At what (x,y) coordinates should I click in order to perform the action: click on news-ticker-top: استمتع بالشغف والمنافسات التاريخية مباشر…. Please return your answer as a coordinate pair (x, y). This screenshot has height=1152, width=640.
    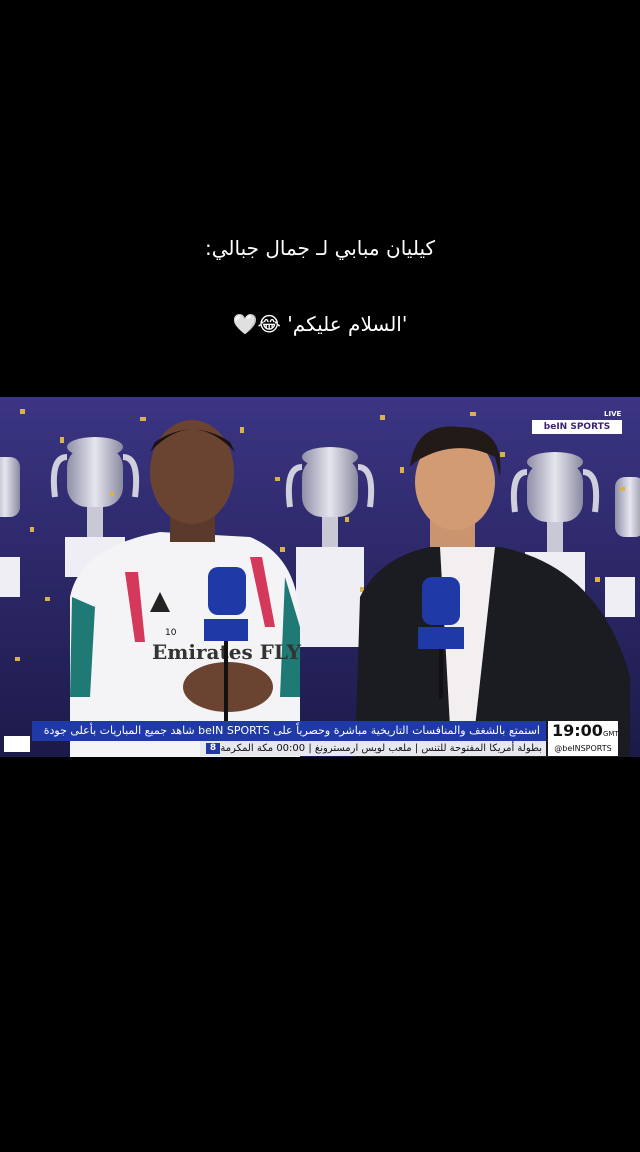
    Looking at the image, I should click on (289, 731).